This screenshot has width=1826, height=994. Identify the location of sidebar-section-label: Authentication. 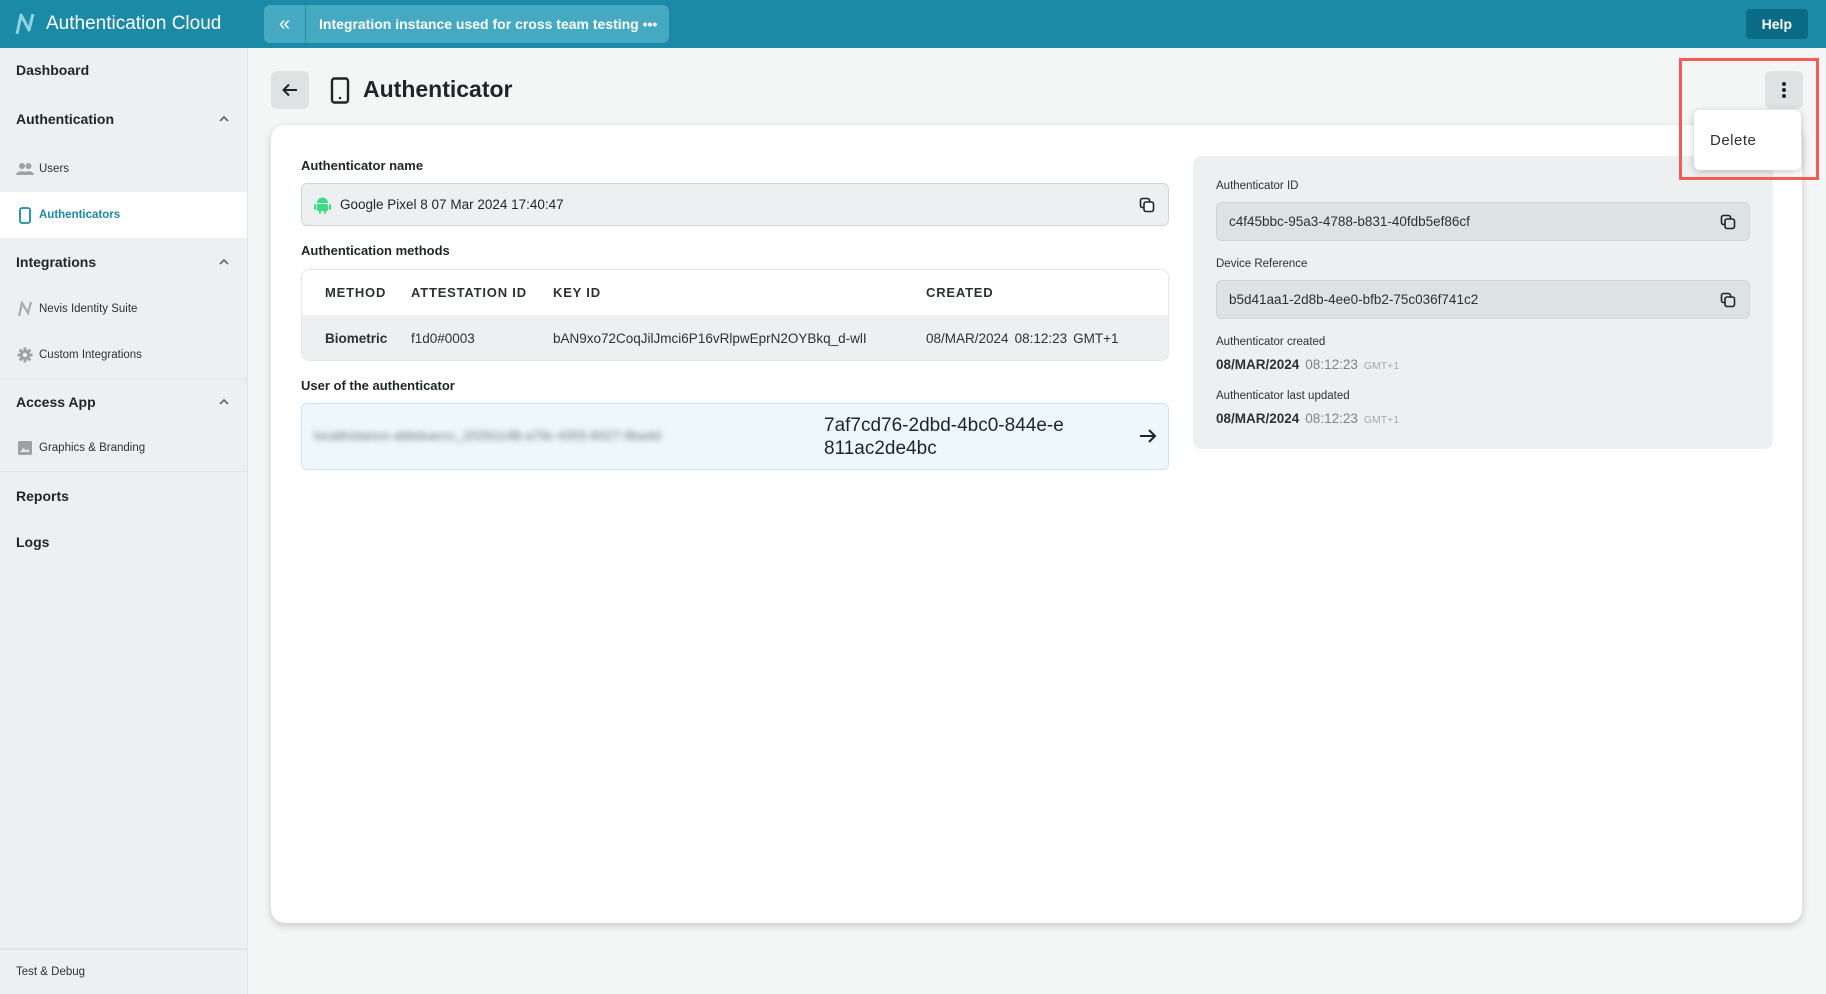
(65, 119).